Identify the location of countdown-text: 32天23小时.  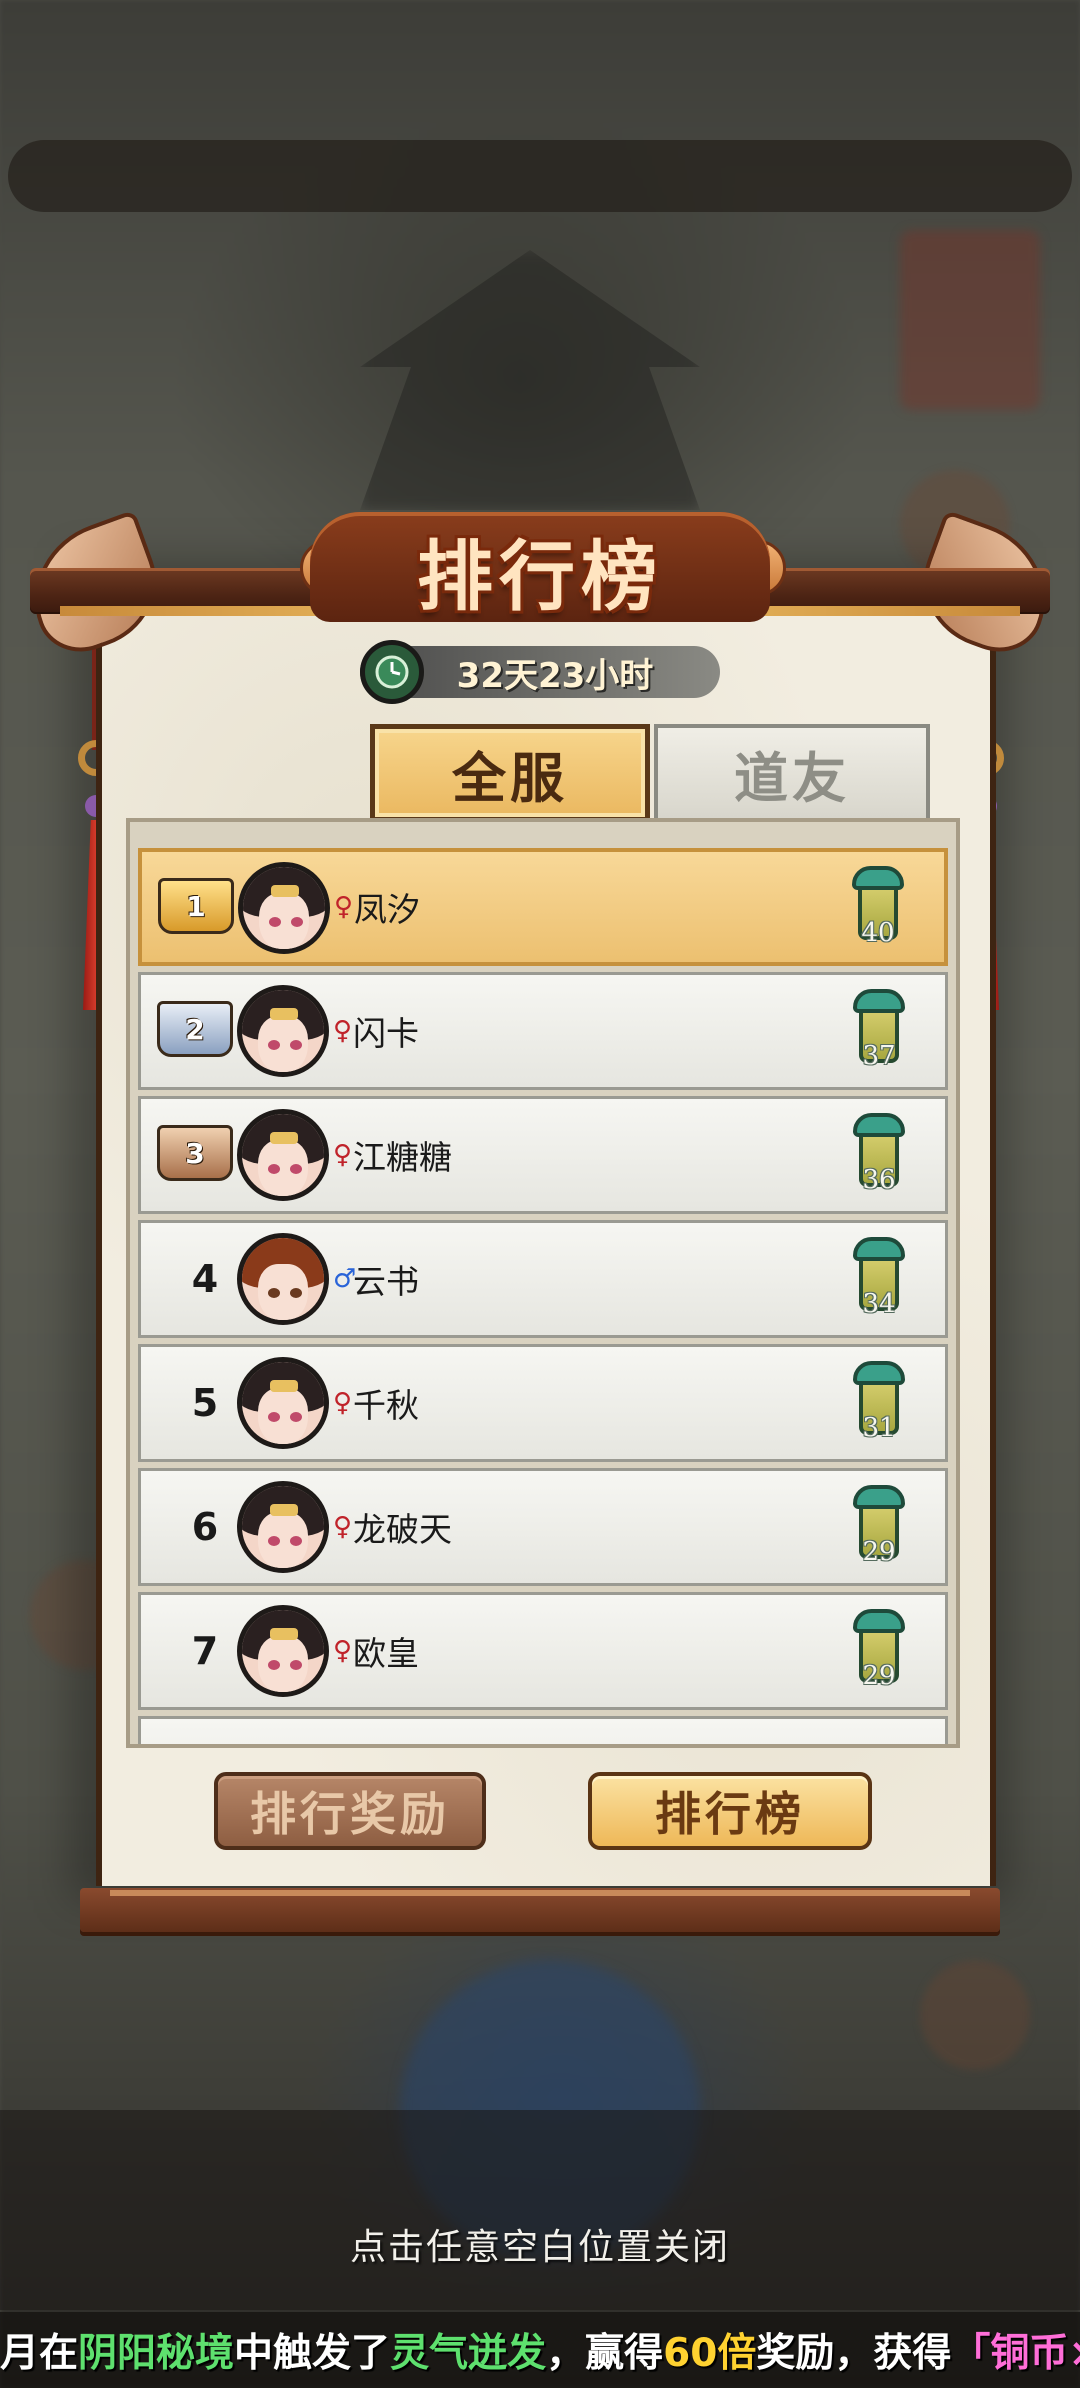
(555, 675).